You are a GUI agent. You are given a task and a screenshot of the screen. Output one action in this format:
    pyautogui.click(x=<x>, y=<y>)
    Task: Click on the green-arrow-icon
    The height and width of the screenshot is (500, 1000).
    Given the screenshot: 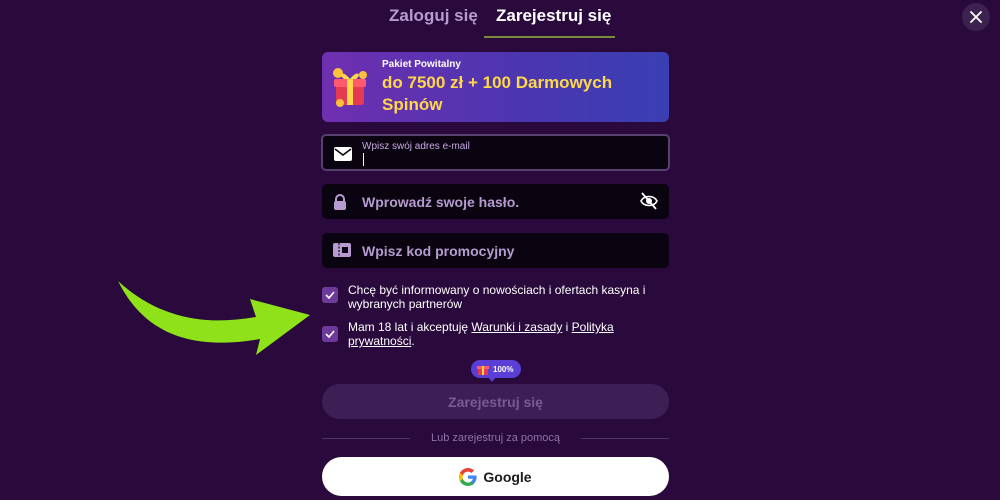 What is the action you would take?
    pyautogui.click(x=214, y=318)
    